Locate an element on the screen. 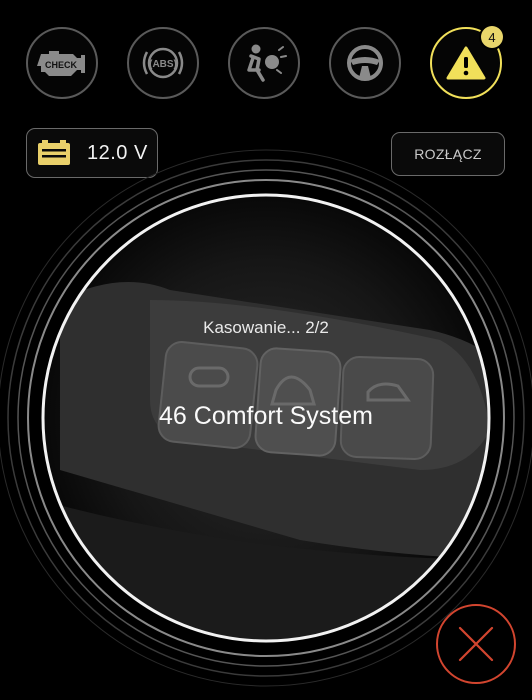 This screenshot has width=532, height=700. steering-button is located at coordinates (365, 63).